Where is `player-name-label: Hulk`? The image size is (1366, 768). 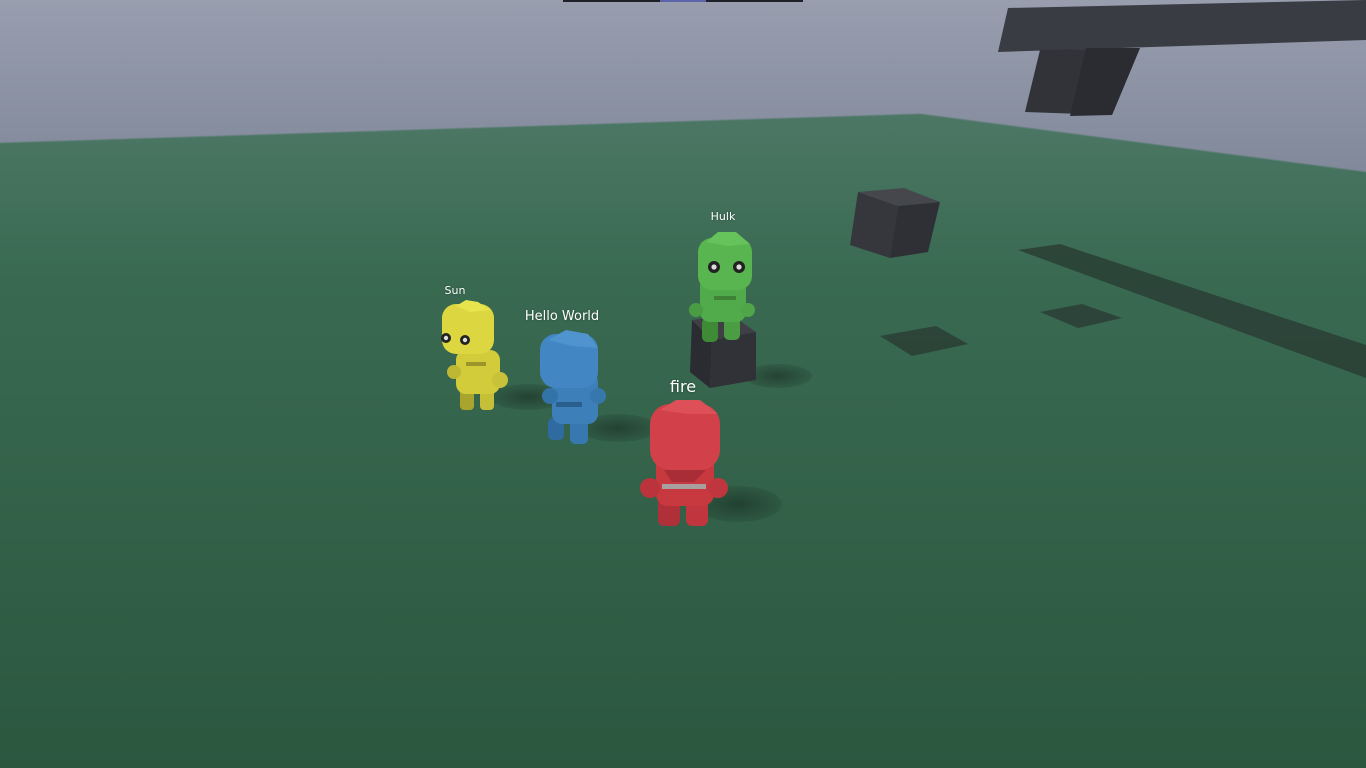 player-name-label: Hulk is located at coordinates (723, 216).